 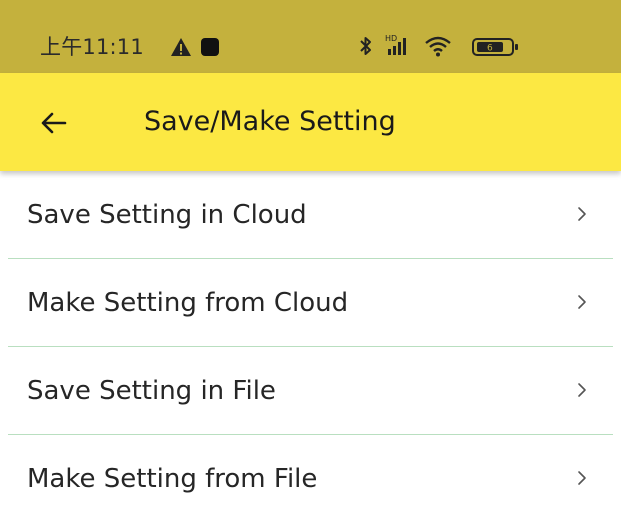 I want to click on menu-item-label: Save Setting in File, so click(x=151, y=391).